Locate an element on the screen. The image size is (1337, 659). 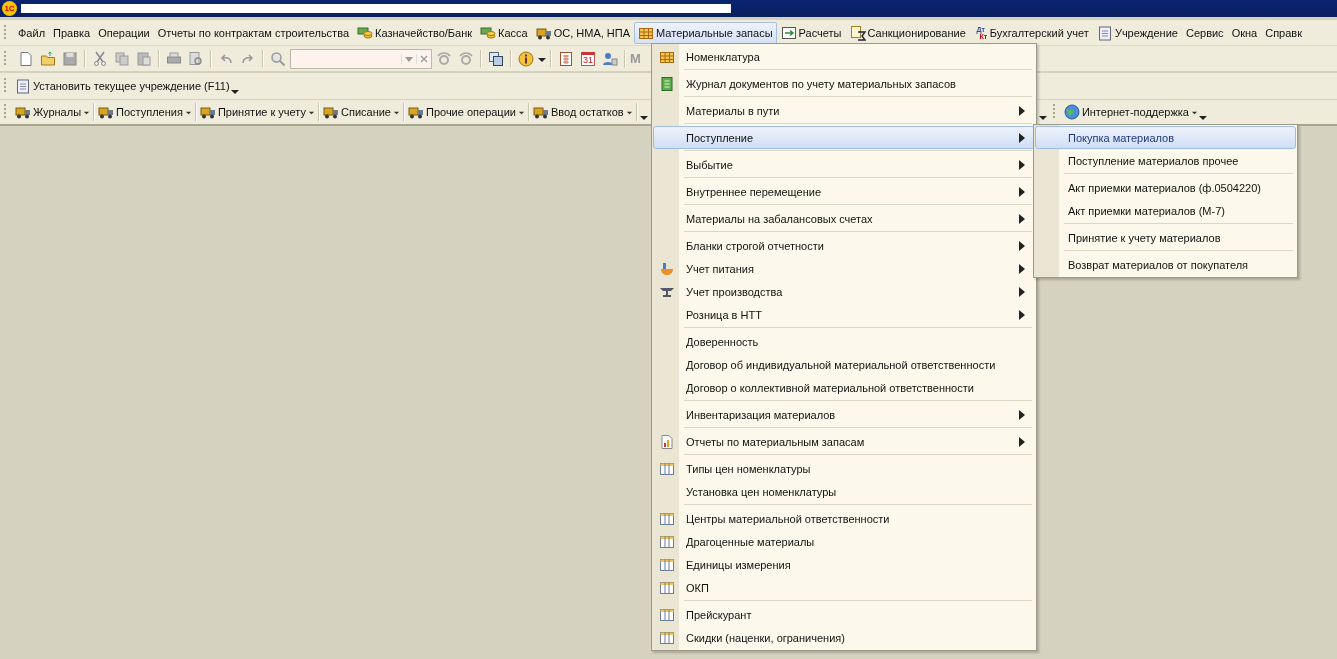
bowl-icon is located at coordinates (667, 268).